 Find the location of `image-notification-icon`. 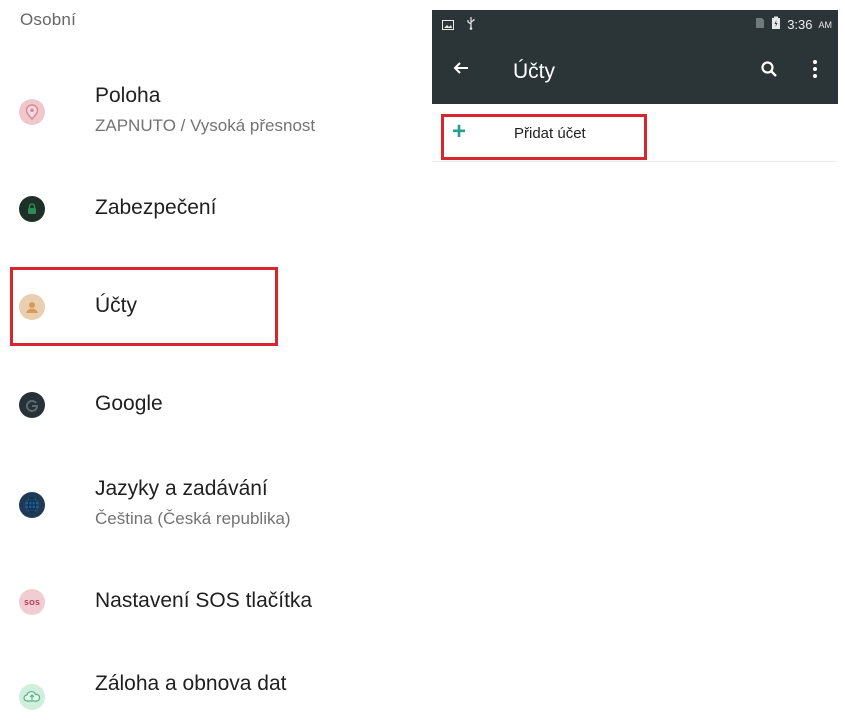

image-notification-icon is located at coordinates (448, 26).